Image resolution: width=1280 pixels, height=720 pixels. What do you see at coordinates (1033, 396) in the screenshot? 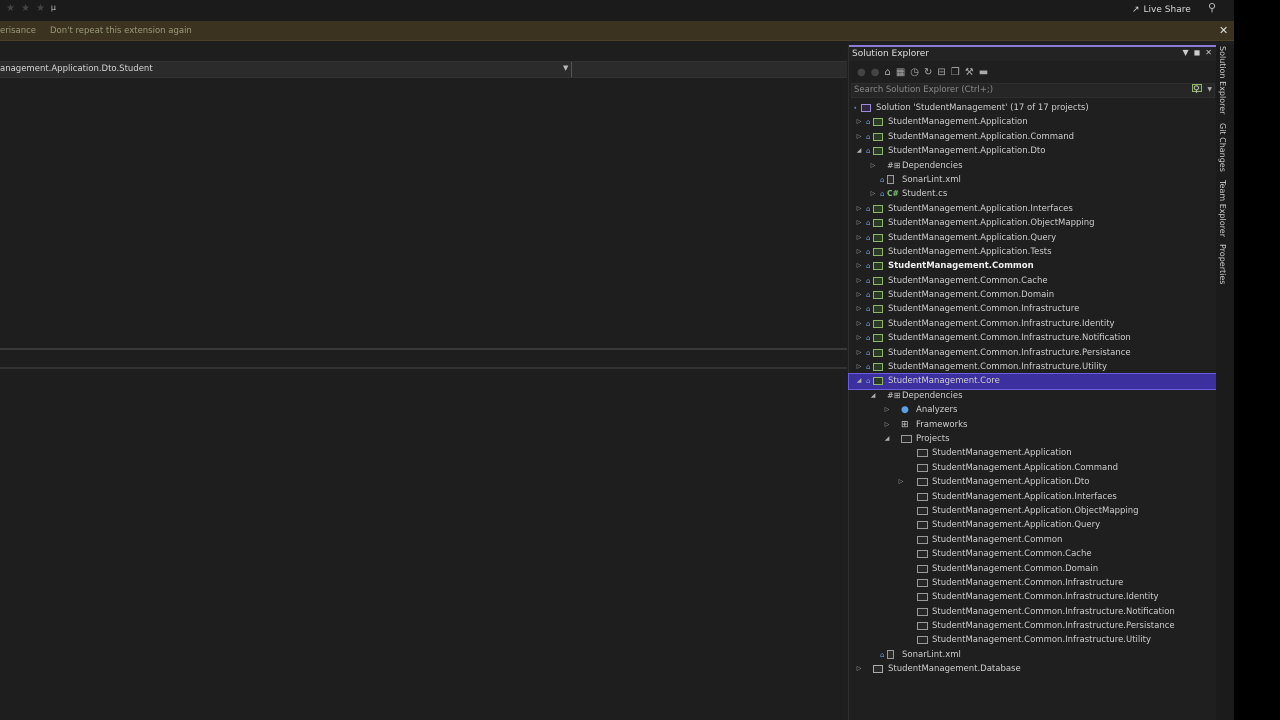
I see `tree-item: ◢ #⊞ Dependencies` at bounding box center [1033, 396].